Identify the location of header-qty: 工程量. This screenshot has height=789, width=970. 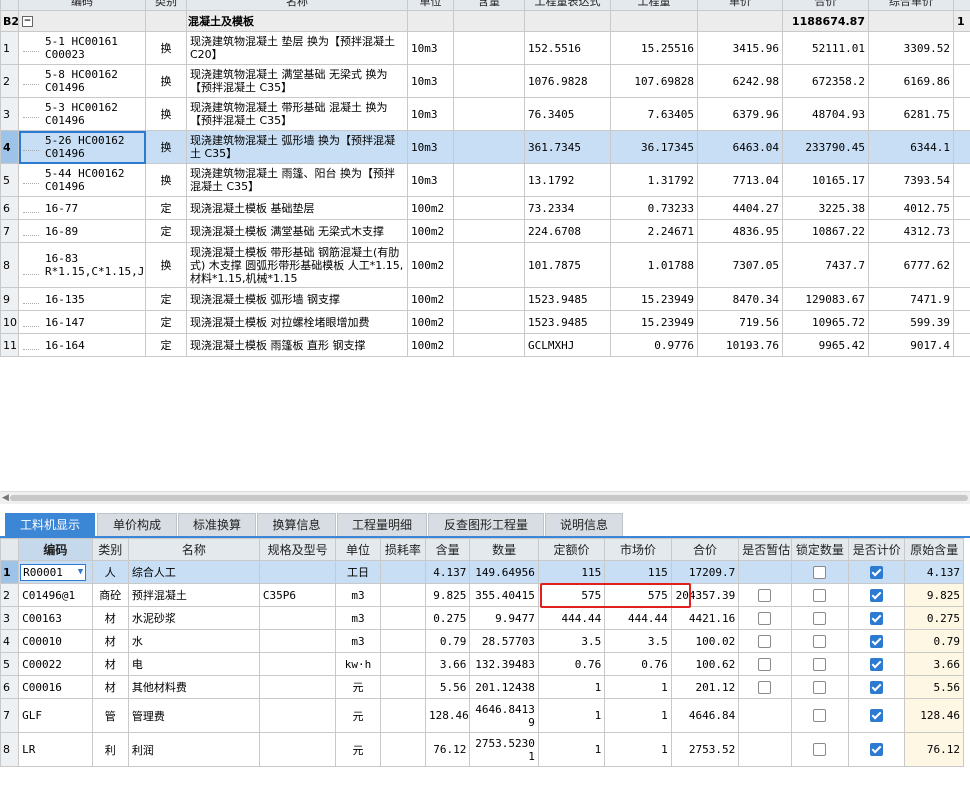
(654, 5).